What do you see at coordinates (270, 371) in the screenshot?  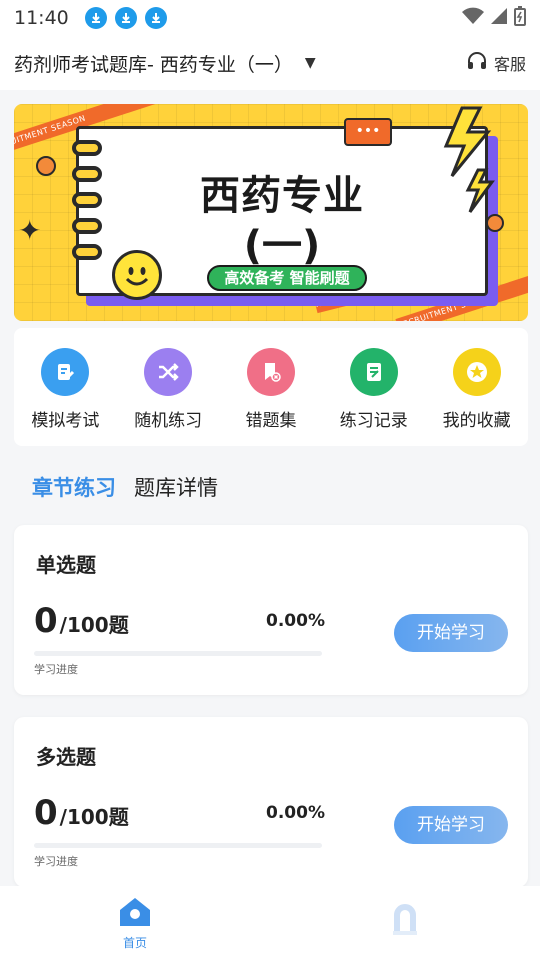 I see `bookmark-error-icon` at bounding box center [270, 371].